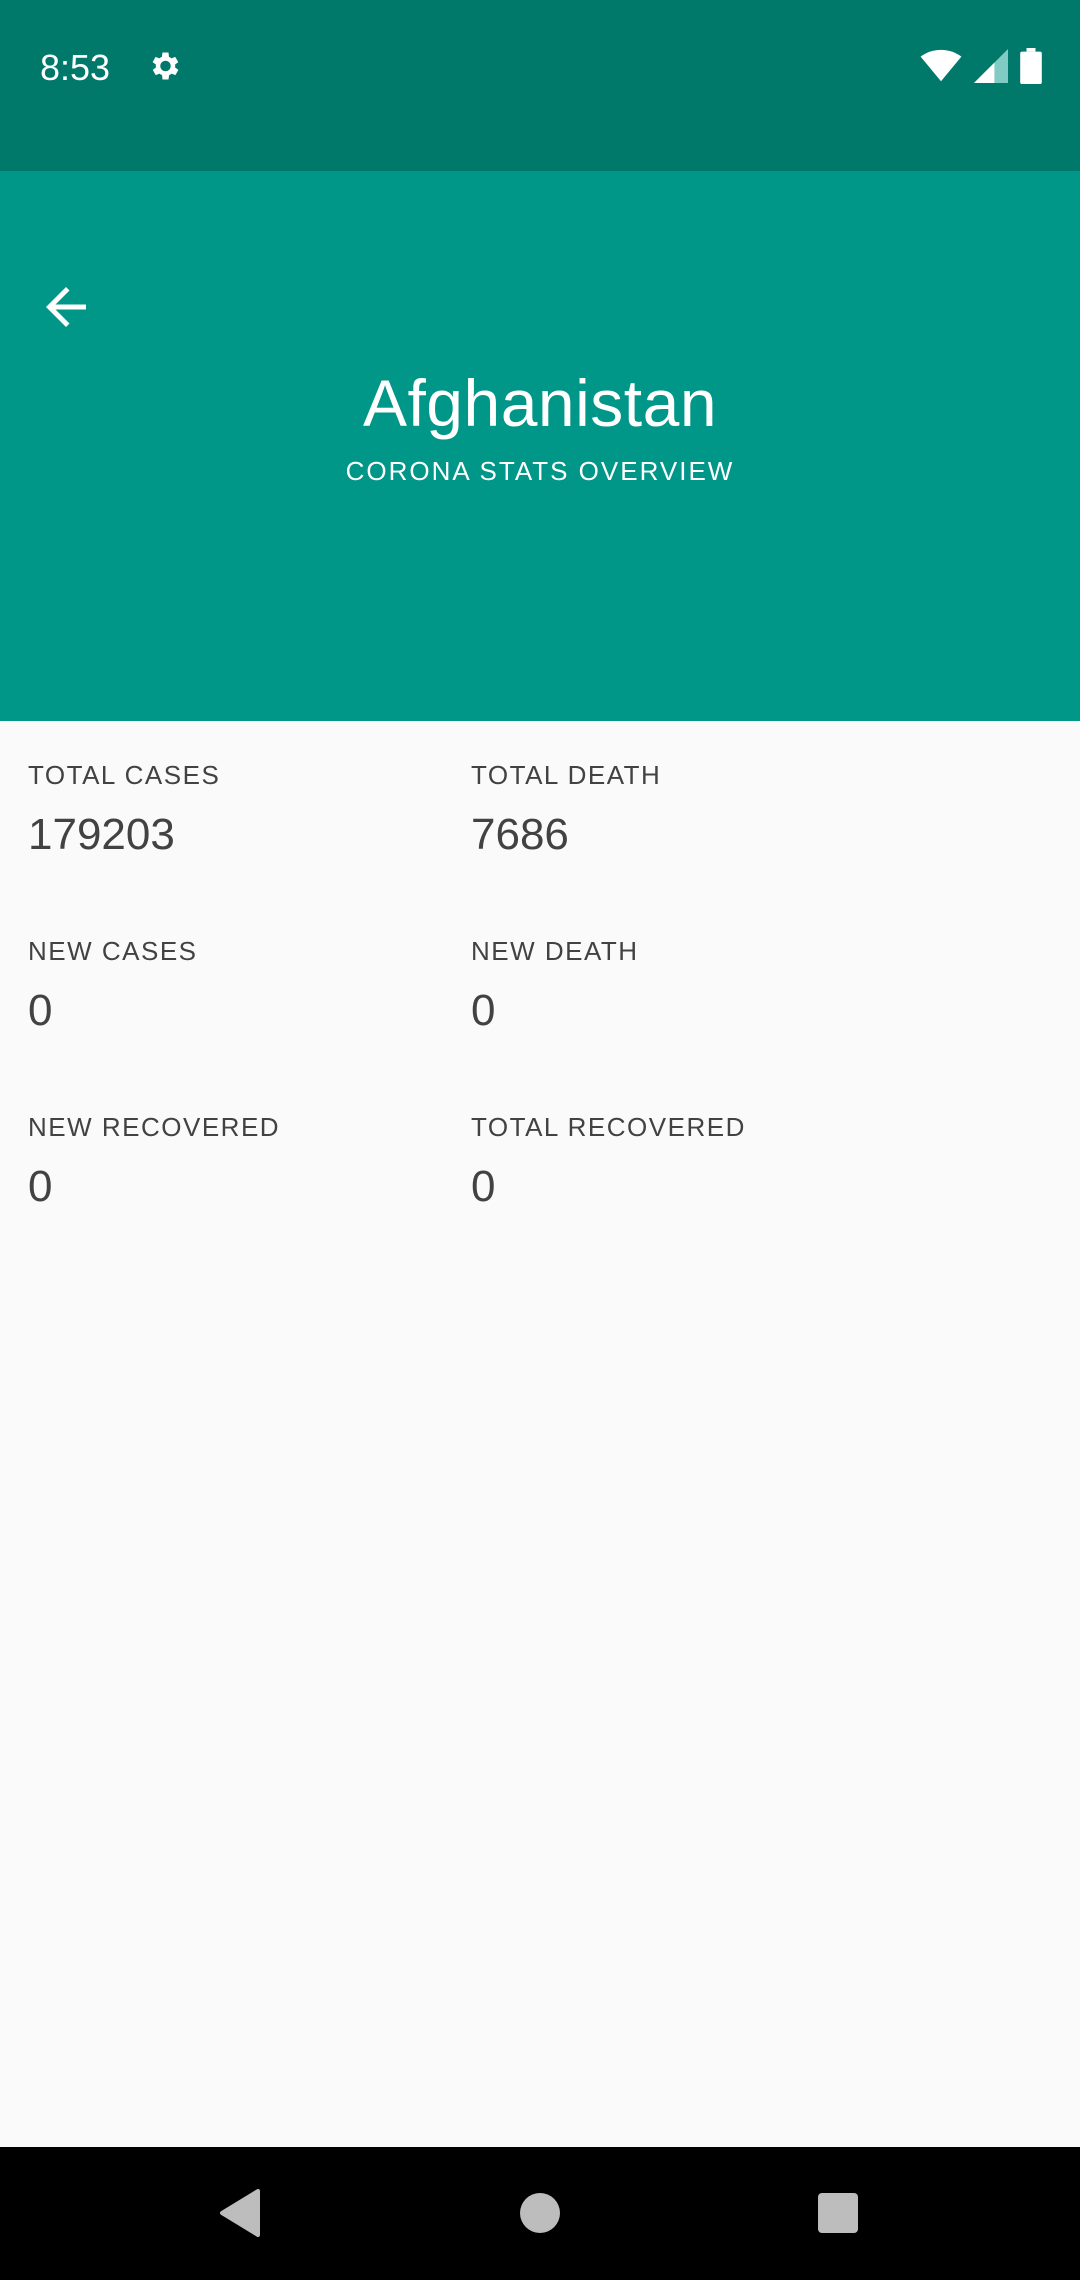  I want to click on status-icons, so click(981, 68).